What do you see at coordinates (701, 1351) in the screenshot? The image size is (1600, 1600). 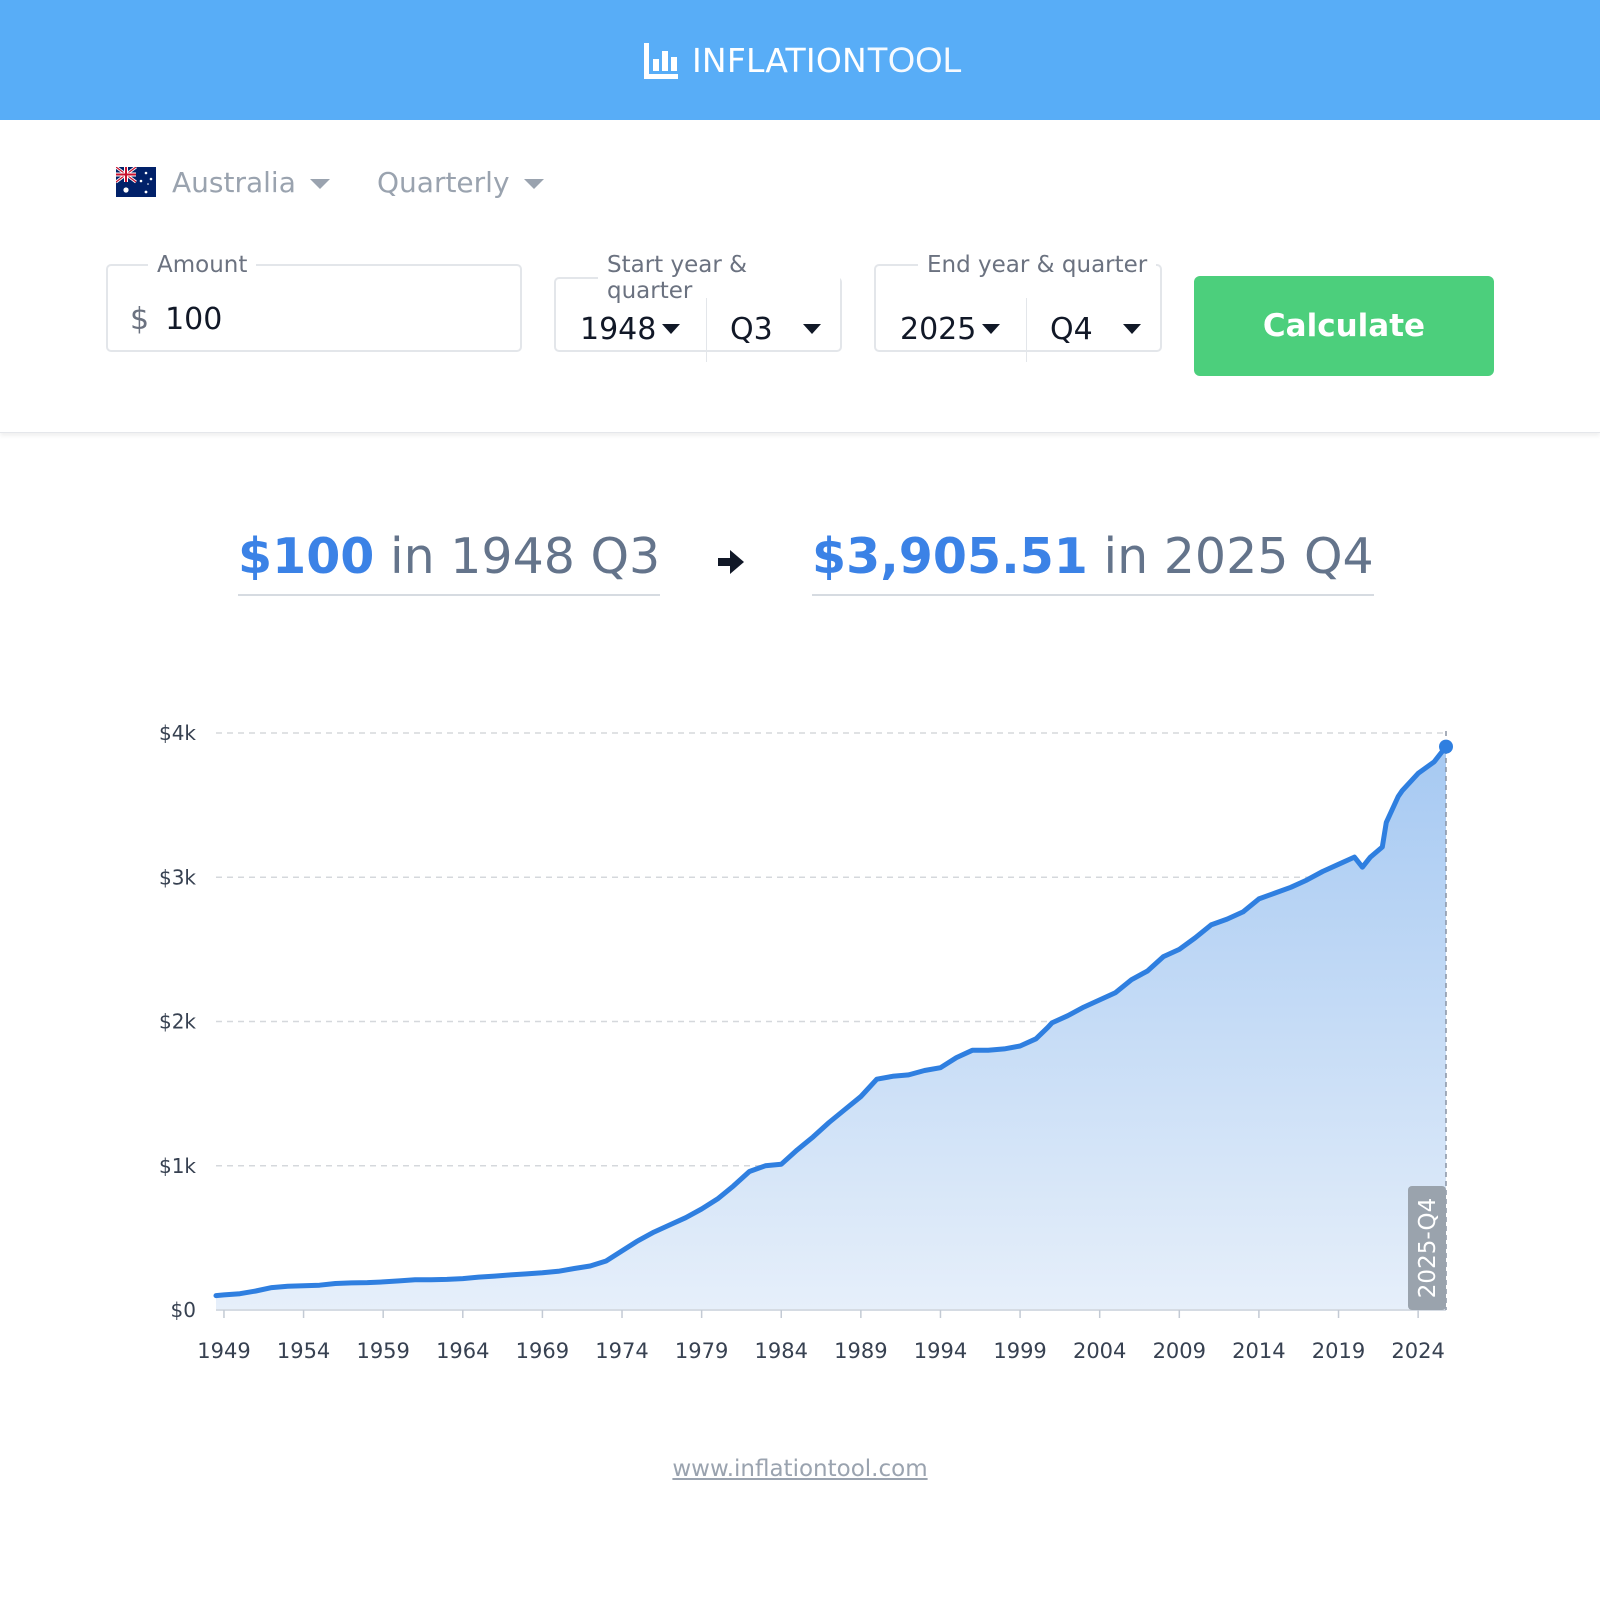 I see `x-tick-label: 1979` at bounding box center [701, 1351].